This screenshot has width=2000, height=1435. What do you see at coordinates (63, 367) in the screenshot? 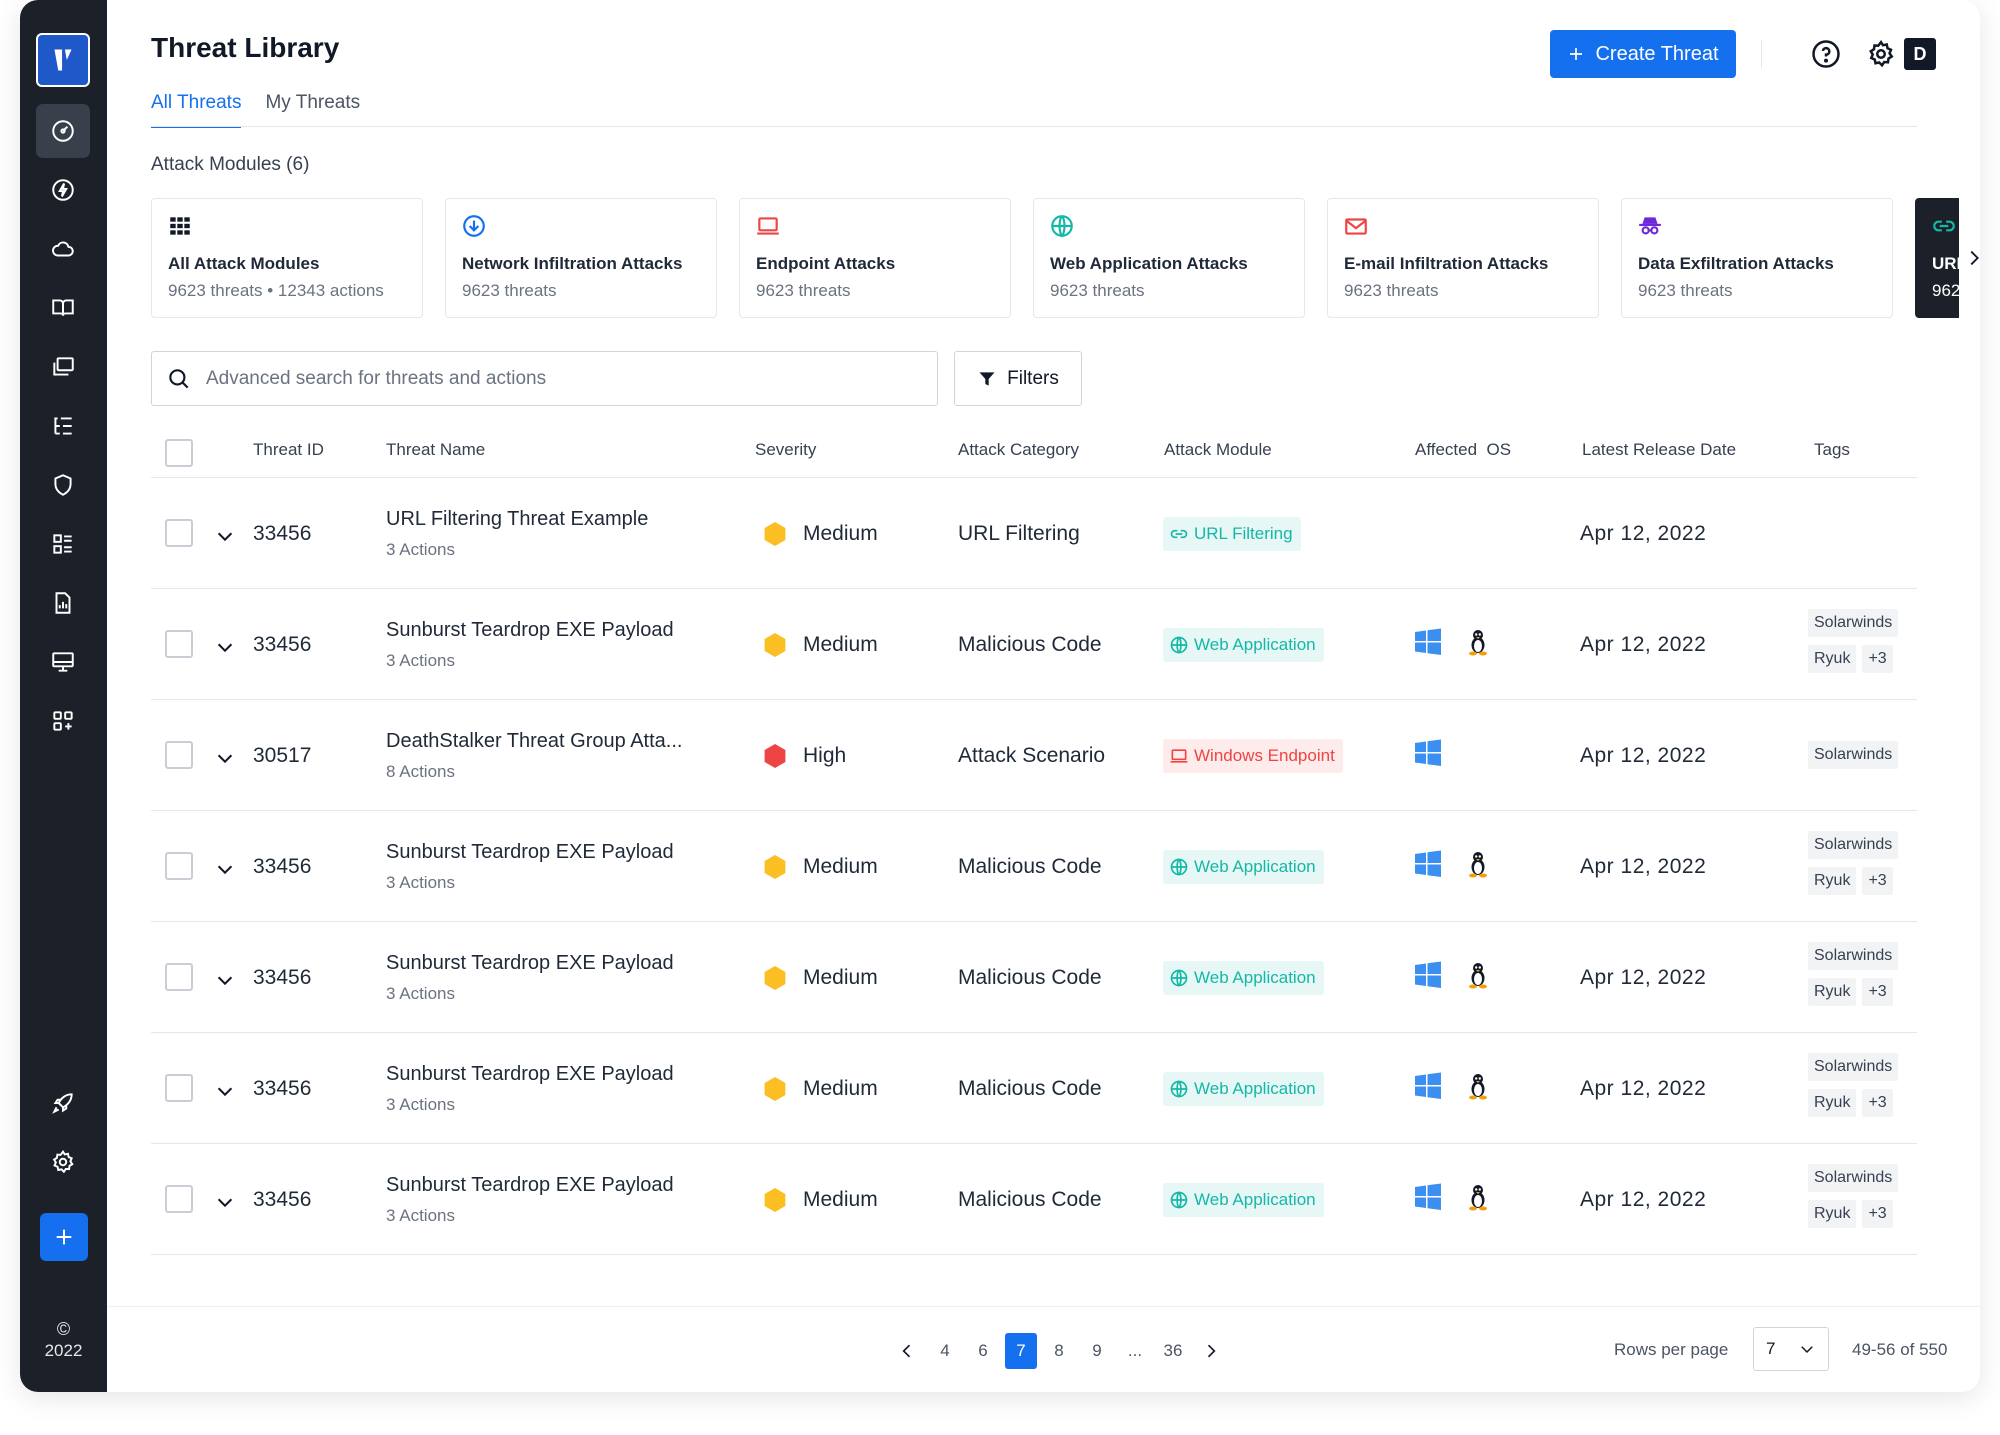
I see `sidebar-item-gallery` at bounding box center [63, 367].